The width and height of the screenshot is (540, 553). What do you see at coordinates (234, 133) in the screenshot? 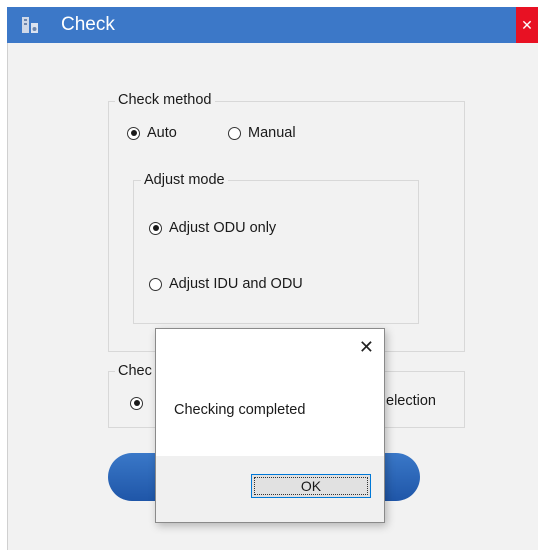
I see `radio-manual-indicator` at bounding box center [234, 133].